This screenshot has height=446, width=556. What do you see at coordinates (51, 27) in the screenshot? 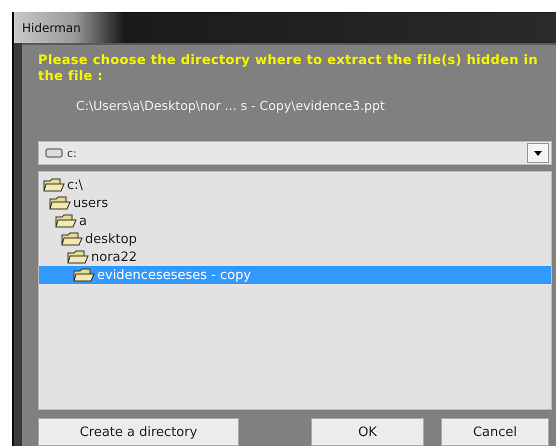
I see `window-title: Hiderman` at bounding box center [51, 27].